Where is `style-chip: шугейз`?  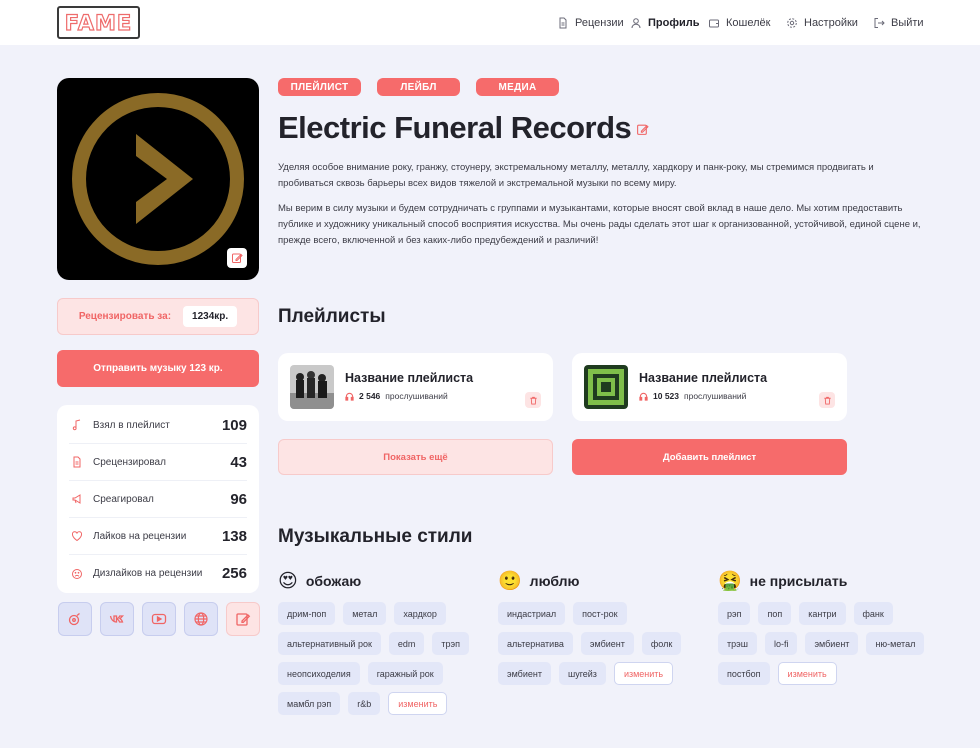
style-chip: шугейз is located at coordinates (582, 673).